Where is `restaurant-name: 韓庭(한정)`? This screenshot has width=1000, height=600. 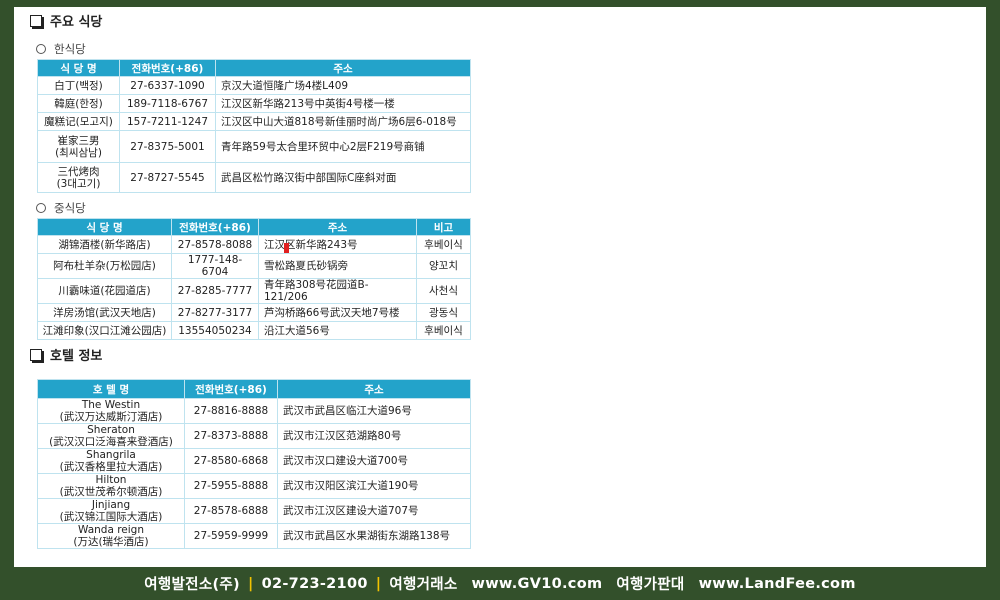
restaurant-name: 韓庭(한정) is located at coordinates (78, 103).